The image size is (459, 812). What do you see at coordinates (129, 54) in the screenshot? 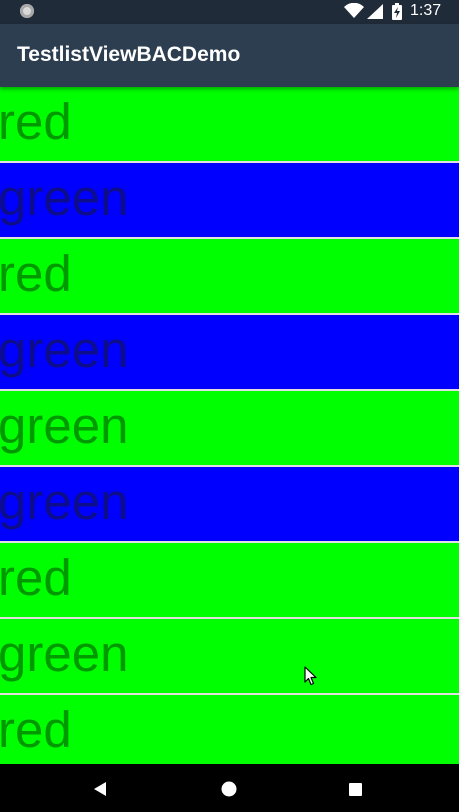
I see `app-title: TestlistViewBACDemo` at bounding box center [129, 54].